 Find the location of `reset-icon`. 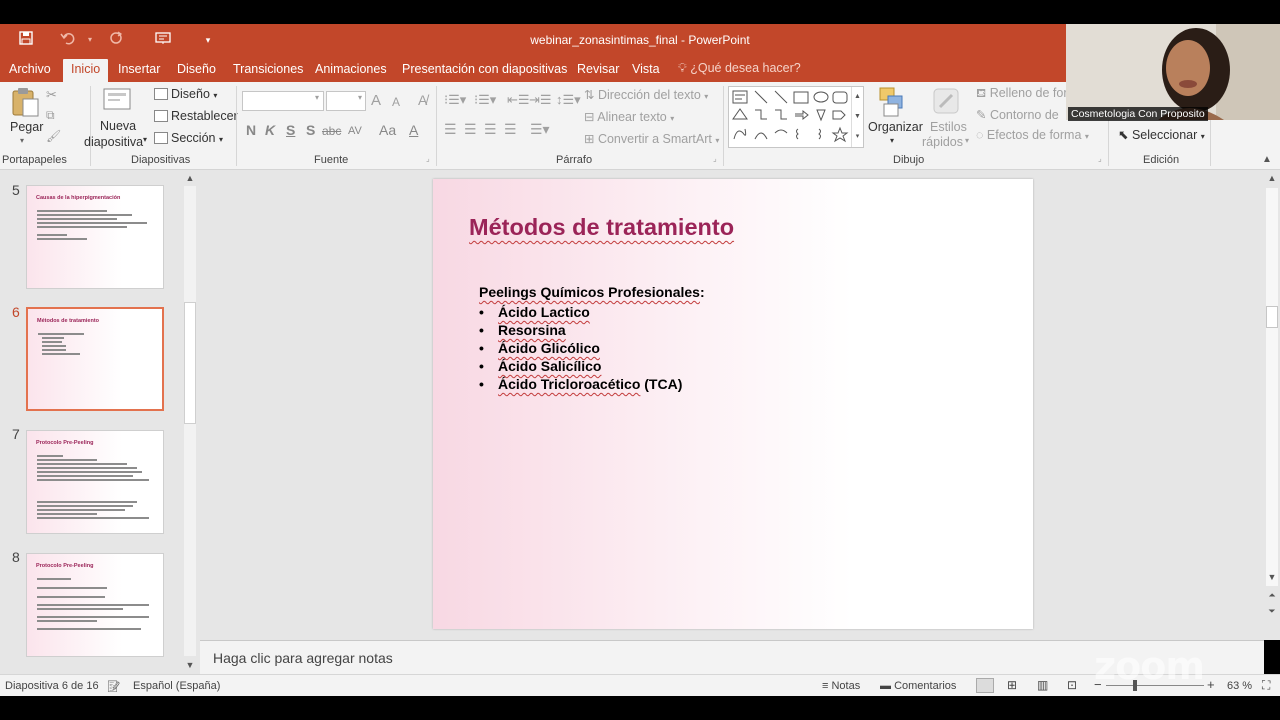

reset-icon is located at coordinates (161, 116).